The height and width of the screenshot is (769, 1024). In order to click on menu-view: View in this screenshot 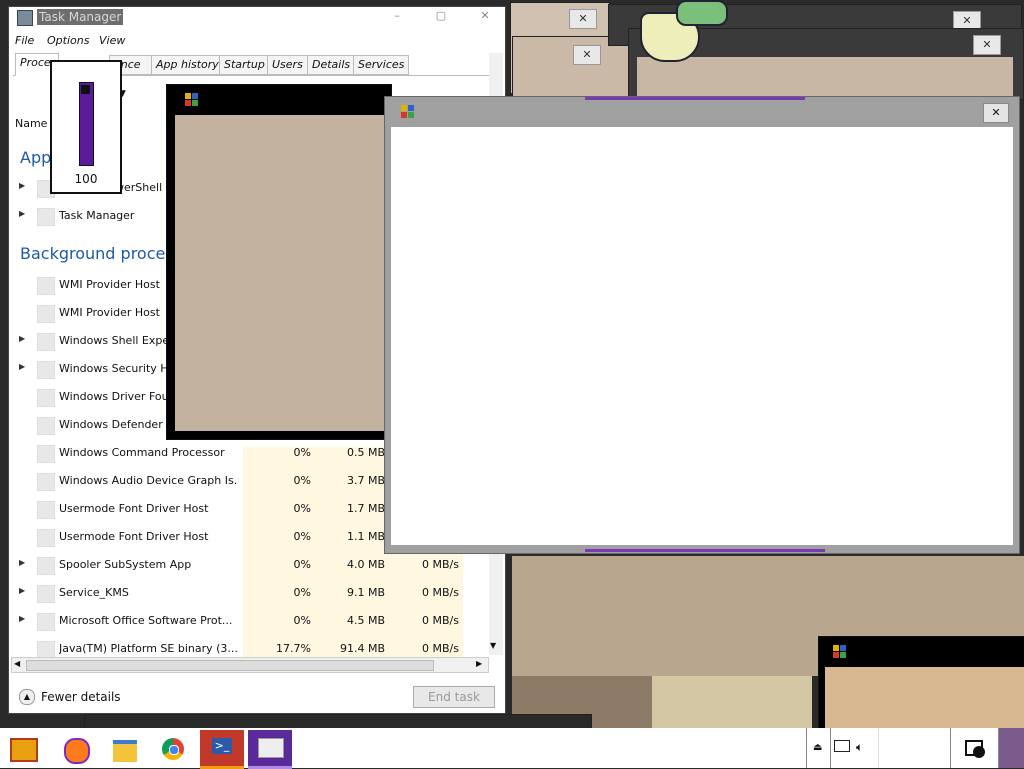, I will do `click(112, 40)`.